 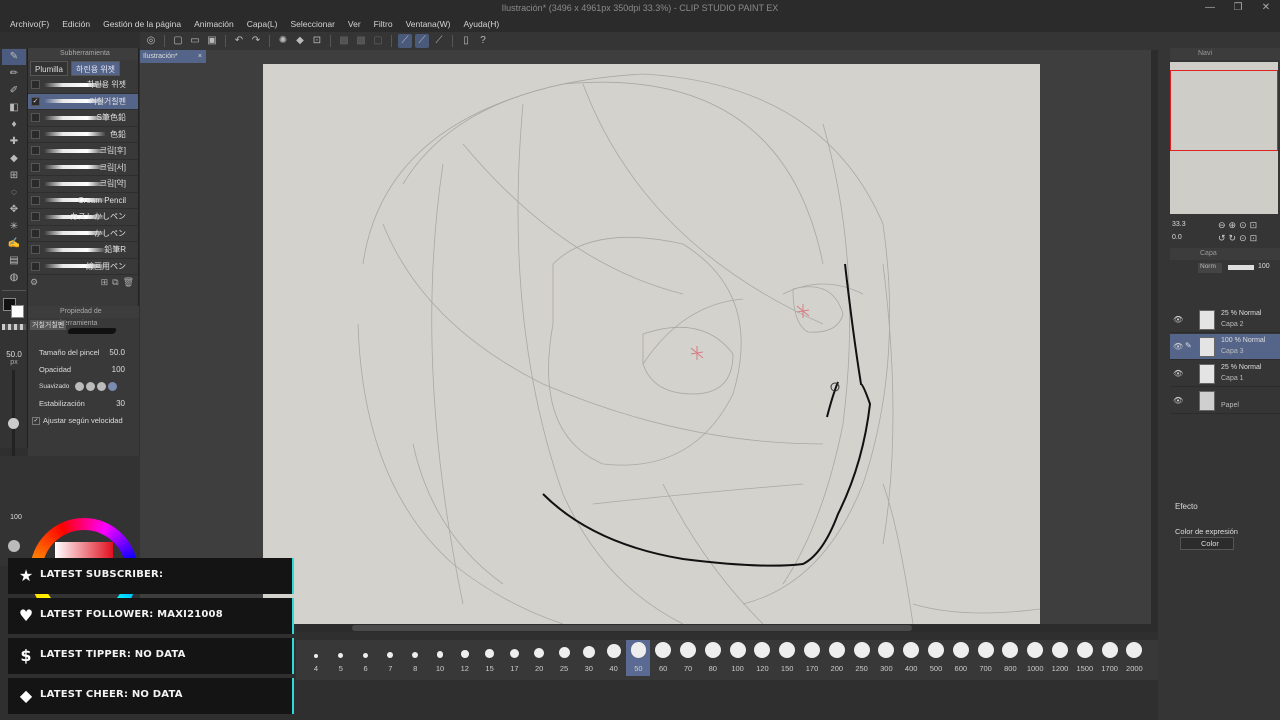 I want to click on fill-tool-icon: ◆, so click(x=14, y=159).